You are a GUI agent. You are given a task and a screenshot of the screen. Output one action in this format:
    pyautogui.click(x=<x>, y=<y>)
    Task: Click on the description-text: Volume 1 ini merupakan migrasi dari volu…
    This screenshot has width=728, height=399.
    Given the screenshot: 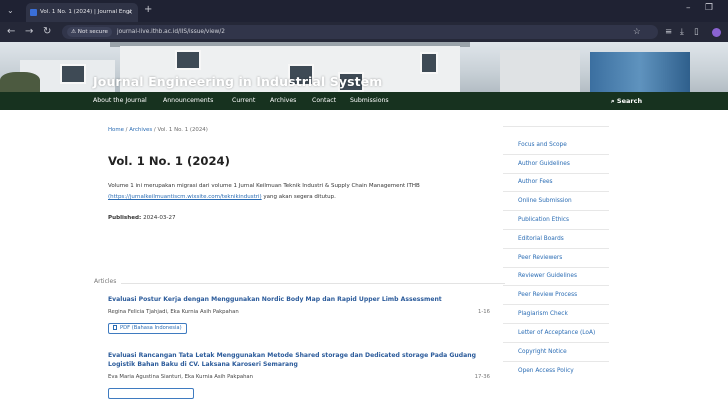 What is the action you would take?
    pyautogui.click(x=264, y=186)
    